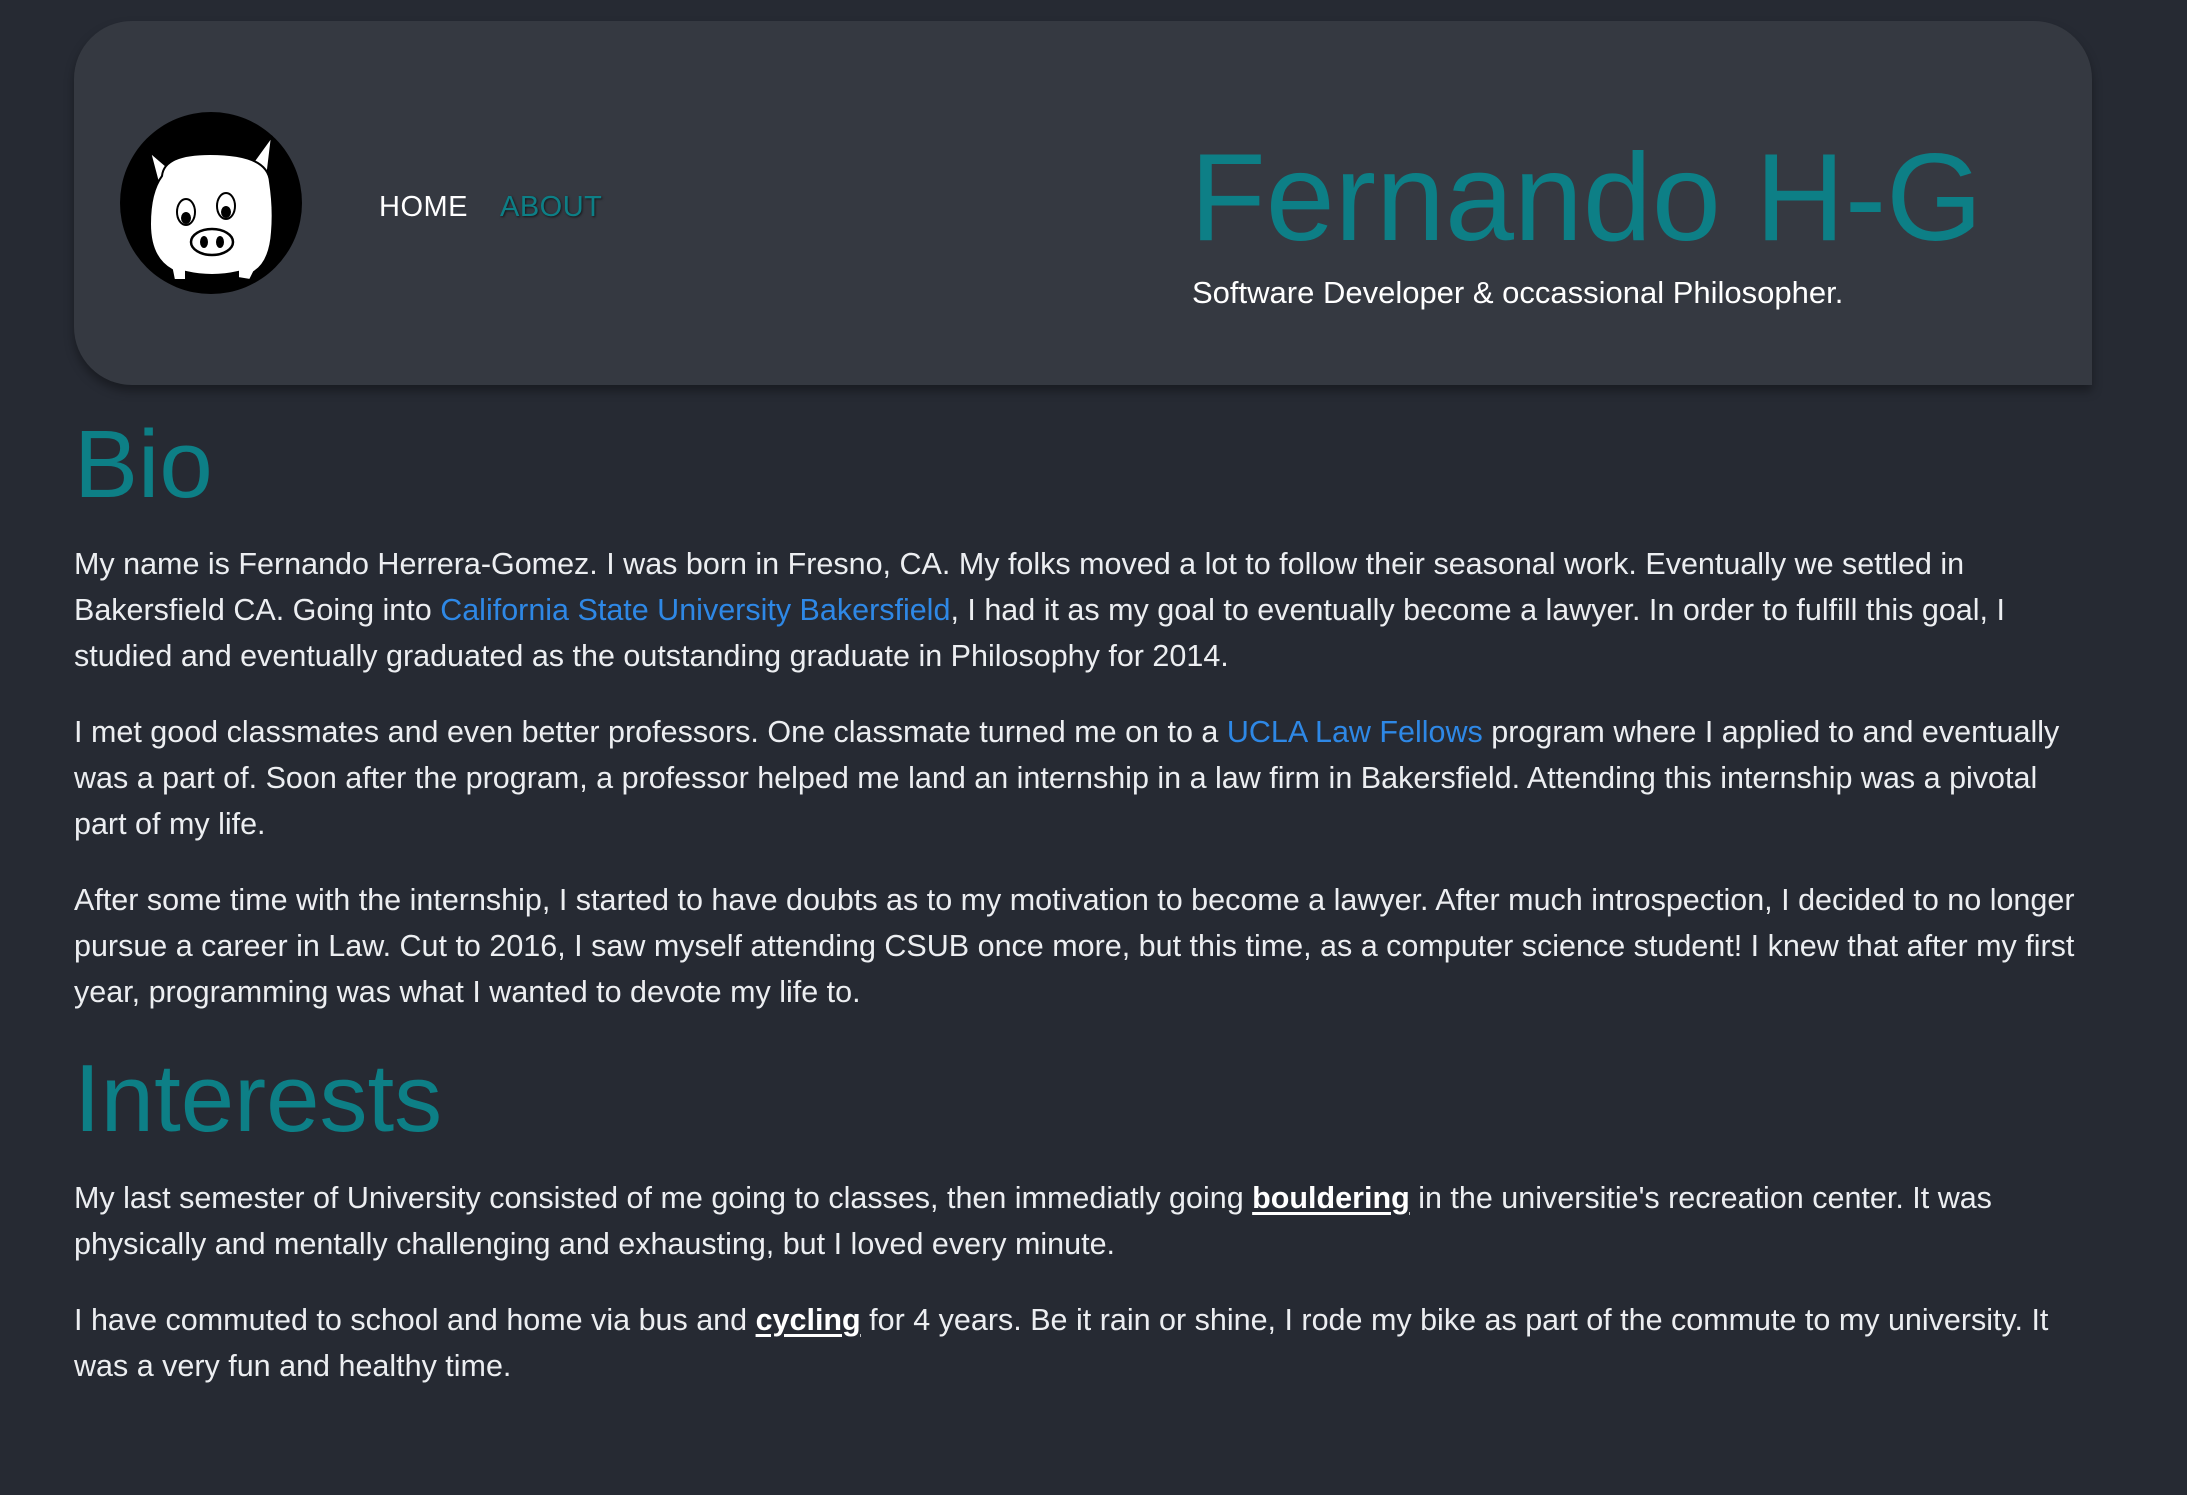 The height and width of the screenshot is (1495, 2187). I want to click on pig-icon, so click(211, 207).